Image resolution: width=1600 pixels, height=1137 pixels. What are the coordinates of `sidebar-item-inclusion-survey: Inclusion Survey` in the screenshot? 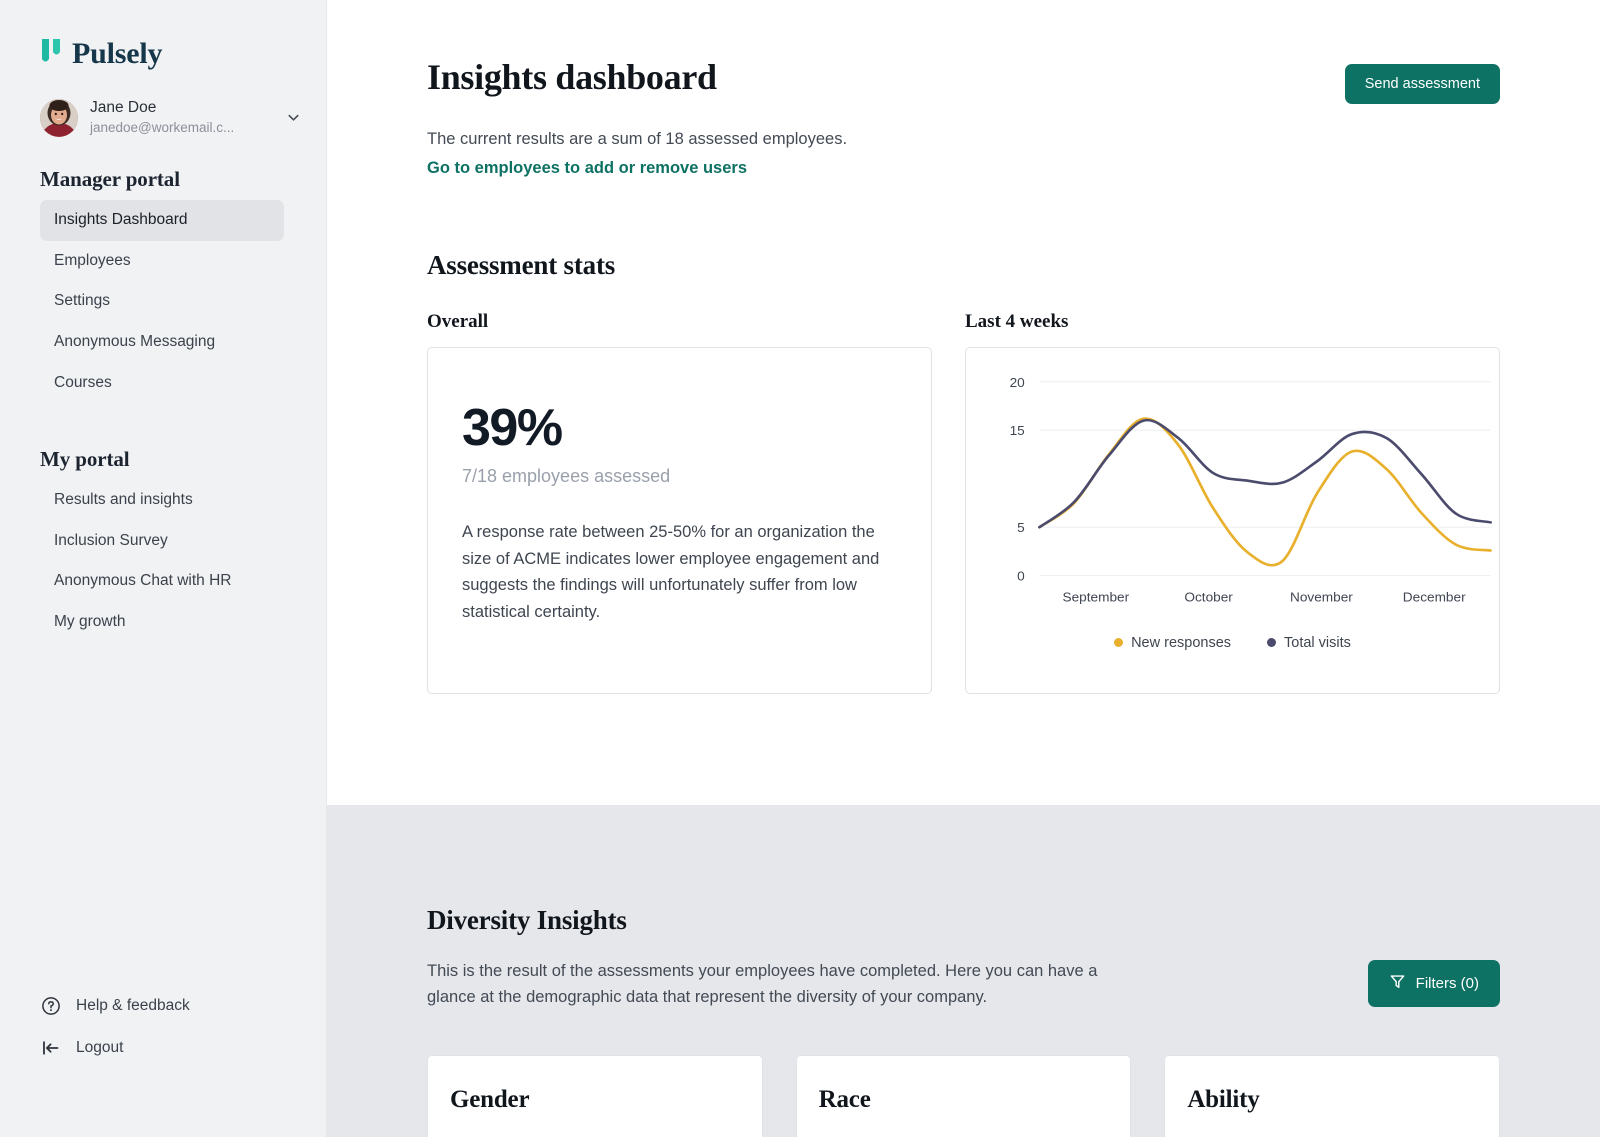 It's located at (162, 541).